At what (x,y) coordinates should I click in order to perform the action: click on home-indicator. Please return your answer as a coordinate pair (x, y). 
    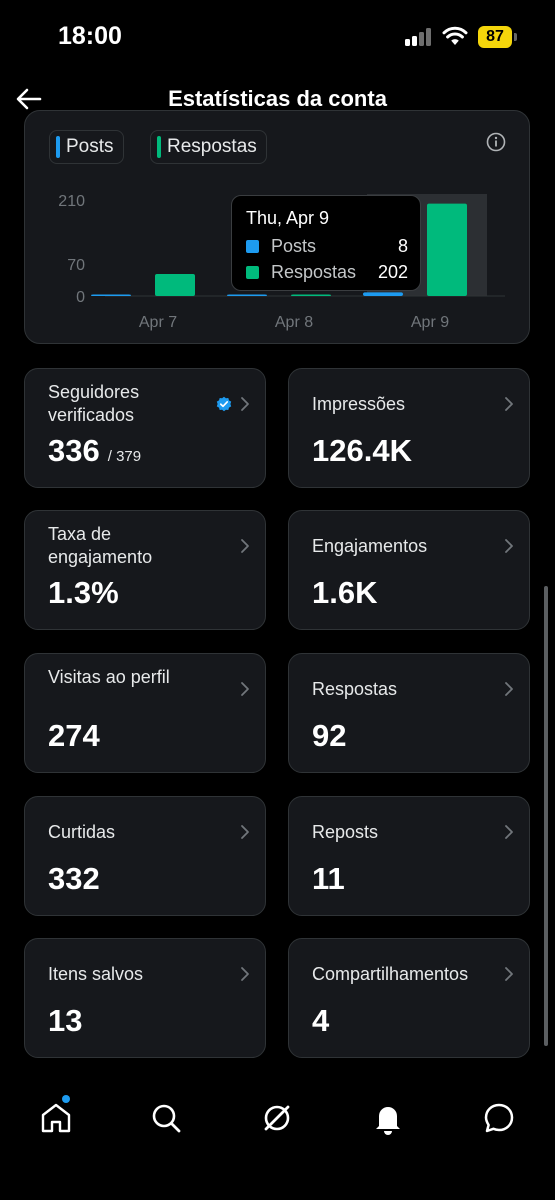
    Looking at the image, I should click on (277, 1187).